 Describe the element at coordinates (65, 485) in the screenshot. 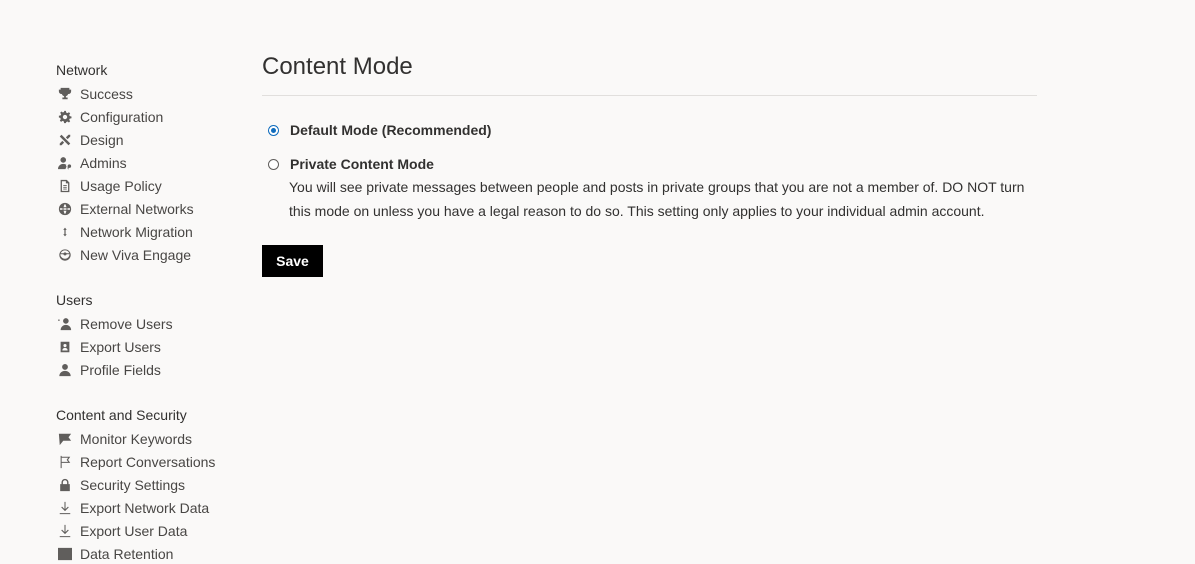

I see `lock-icon` at that location.